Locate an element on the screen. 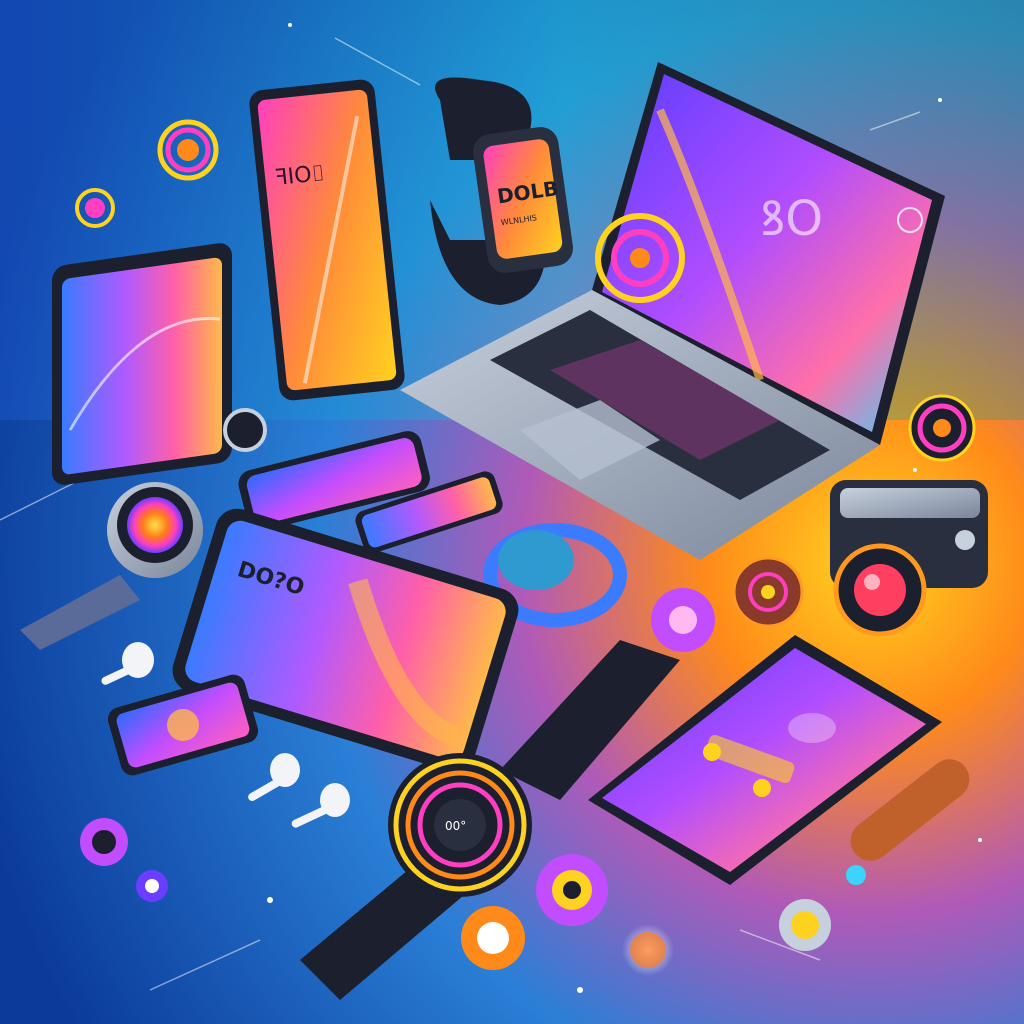  floating-badge-right is located at coordinates (942, 428).